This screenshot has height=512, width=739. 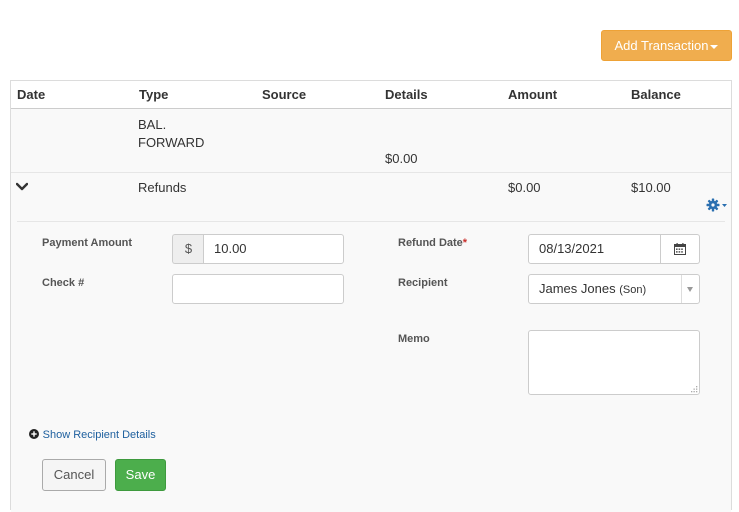 I want to click on recipient-label: Recipient, so click(x=423, y=283).